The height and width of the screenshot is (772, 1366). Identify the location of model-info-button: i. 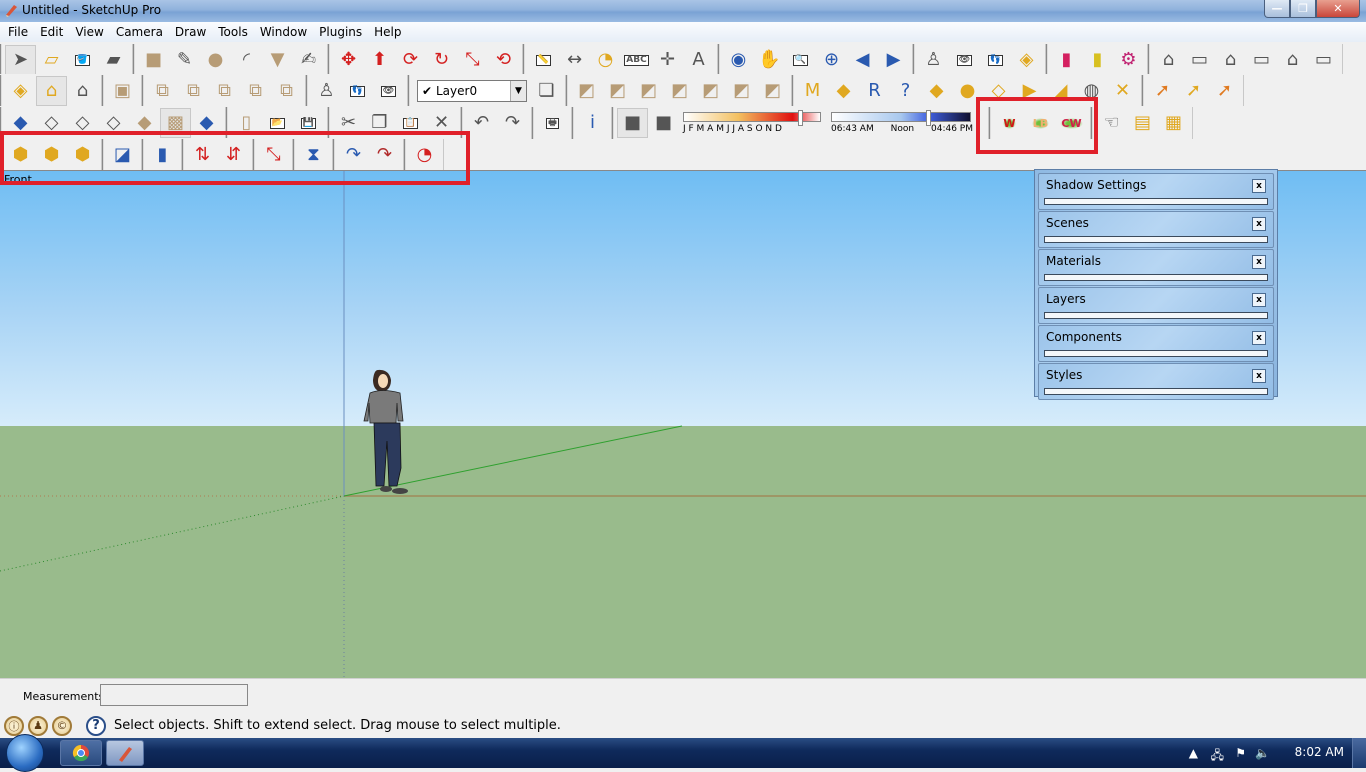
(592, 123).